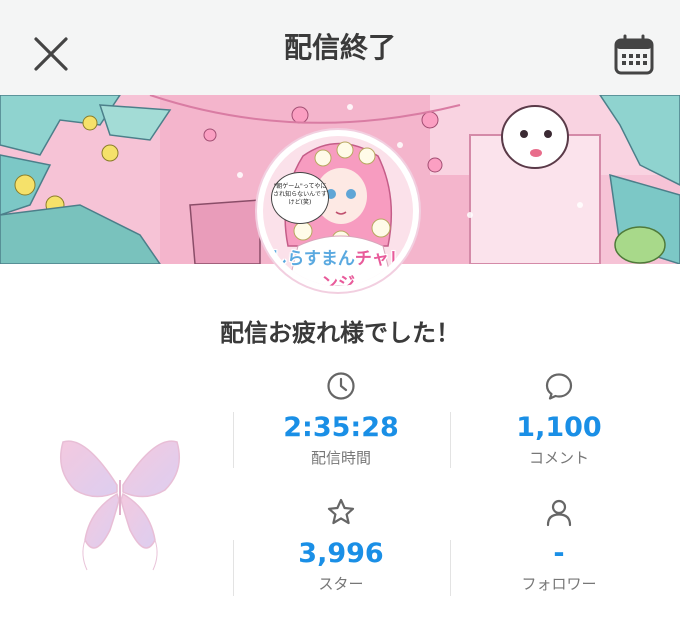  Describe the element at coordinates (559, 553) in the screenshot. I see `stat-value: -` at that location.